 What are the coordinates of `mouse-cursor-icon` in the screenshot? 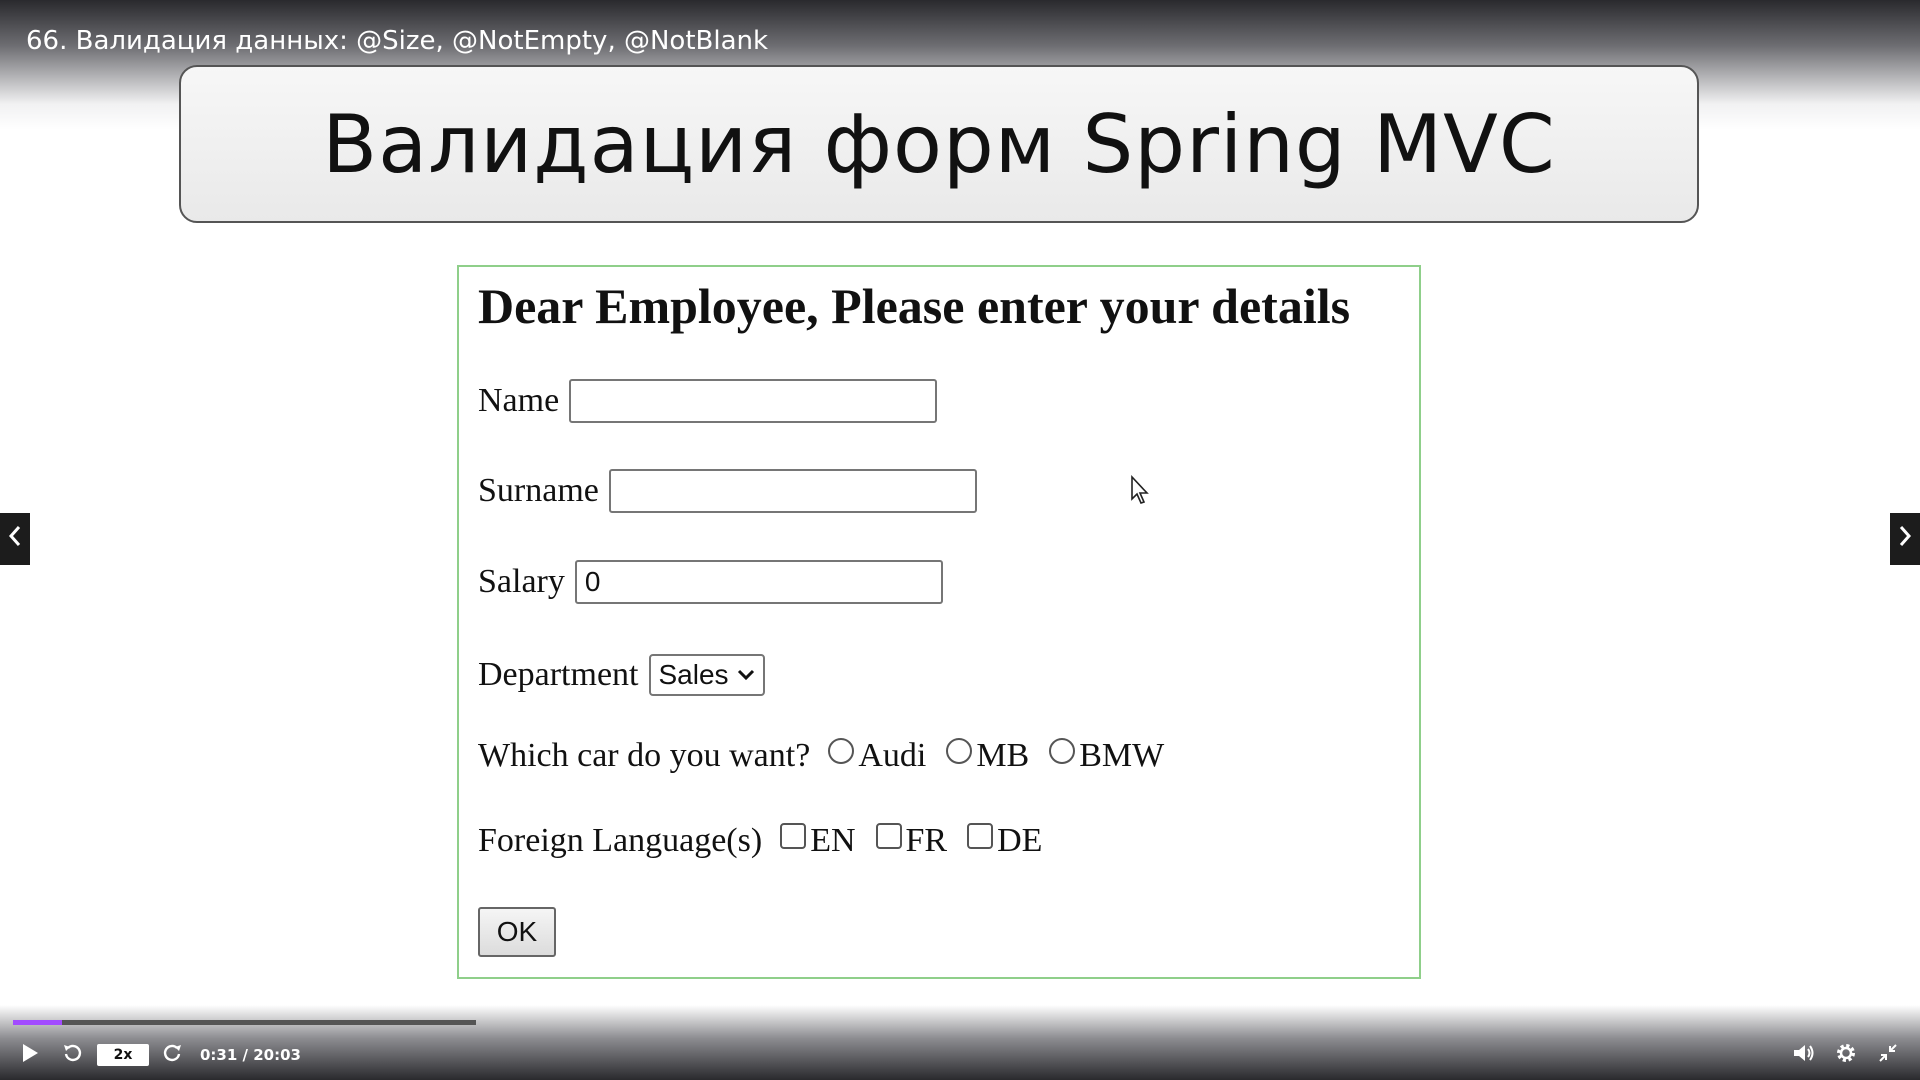 It's located at (1140, 491).